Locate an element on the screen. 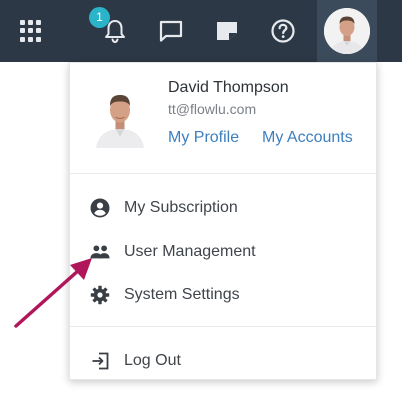  menu-item-label: User Management is located at coordinates (190, 251).